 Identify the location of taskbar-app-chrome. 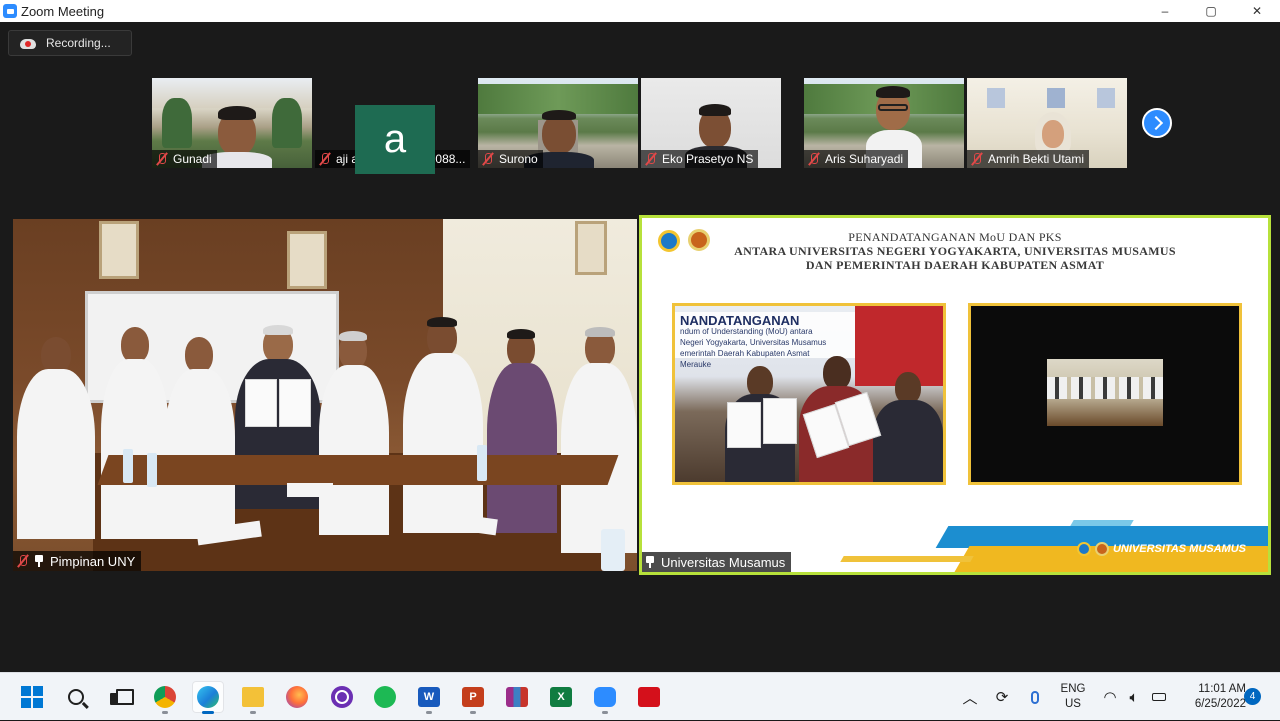
(165, 697).